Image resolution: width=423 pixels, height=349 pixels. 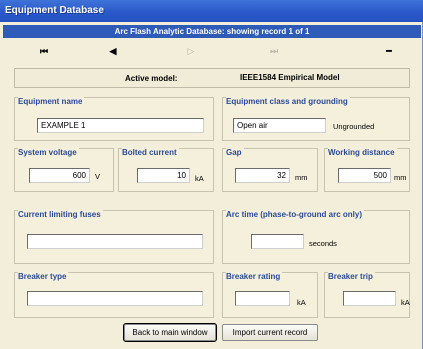 I want to click on equipment-class-label: Equipment class and grounding, so click(x=288, y=101).